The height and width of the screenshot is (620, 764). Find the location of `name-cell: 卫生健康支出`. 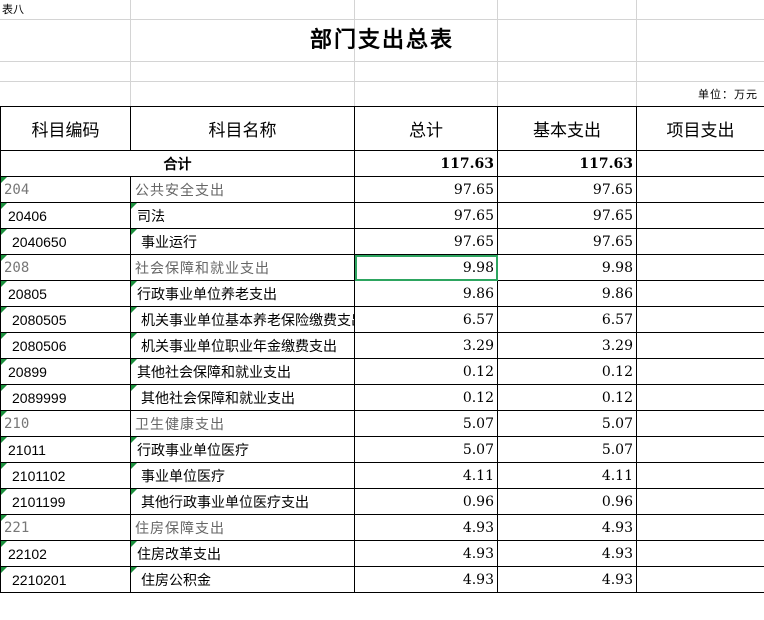

name-cell: 卫生健康支出 is located at coordinates (242, 423).